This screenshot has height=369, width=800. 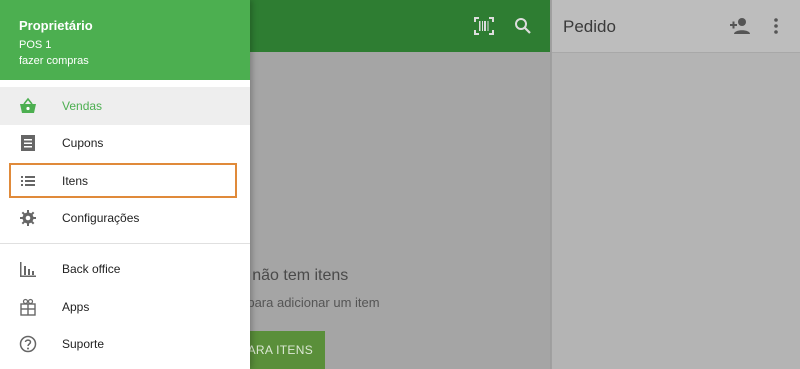 I want to click on add-person-icon, so click(x=740, y=26).